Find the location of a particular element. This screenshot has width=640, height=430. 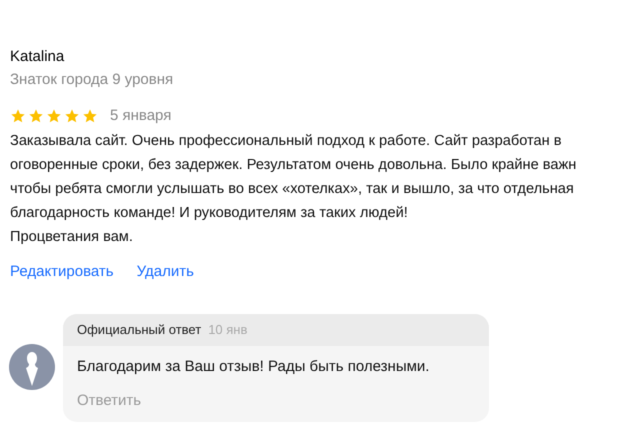

author-level: Знаток города 9 уровня is located at coordinates (92, 80).